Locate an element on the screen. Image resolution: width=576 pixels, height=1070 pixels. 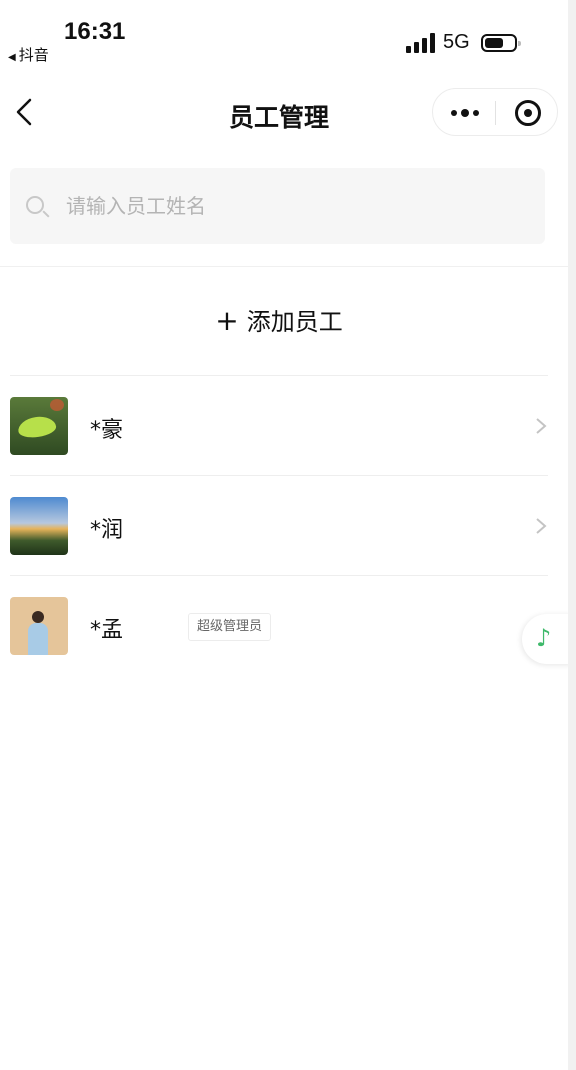
battery-icon is located at coordinates (501, 43).